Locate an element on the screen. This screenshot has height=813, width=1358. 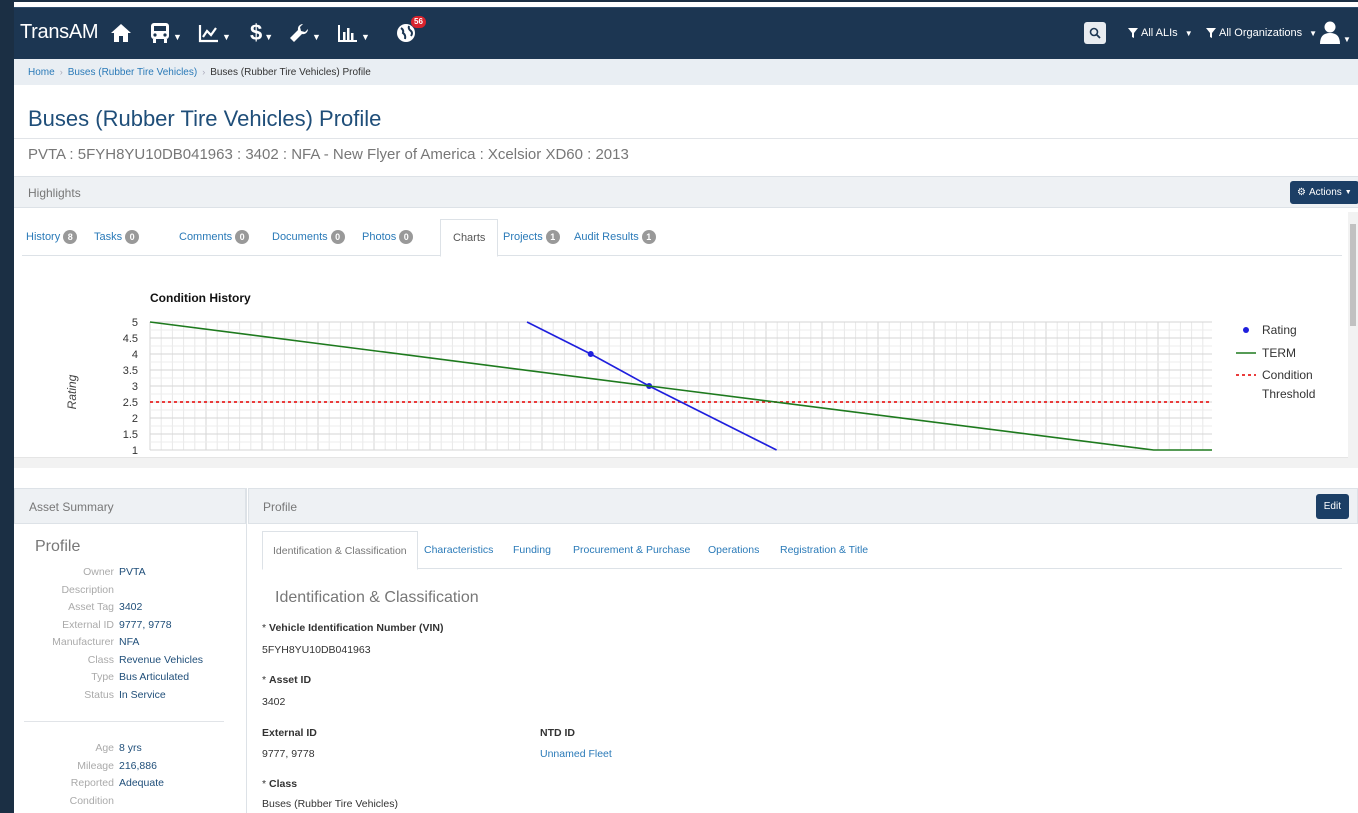
asset-summary-header: Asset Summary is located at coordinates (130, 506).